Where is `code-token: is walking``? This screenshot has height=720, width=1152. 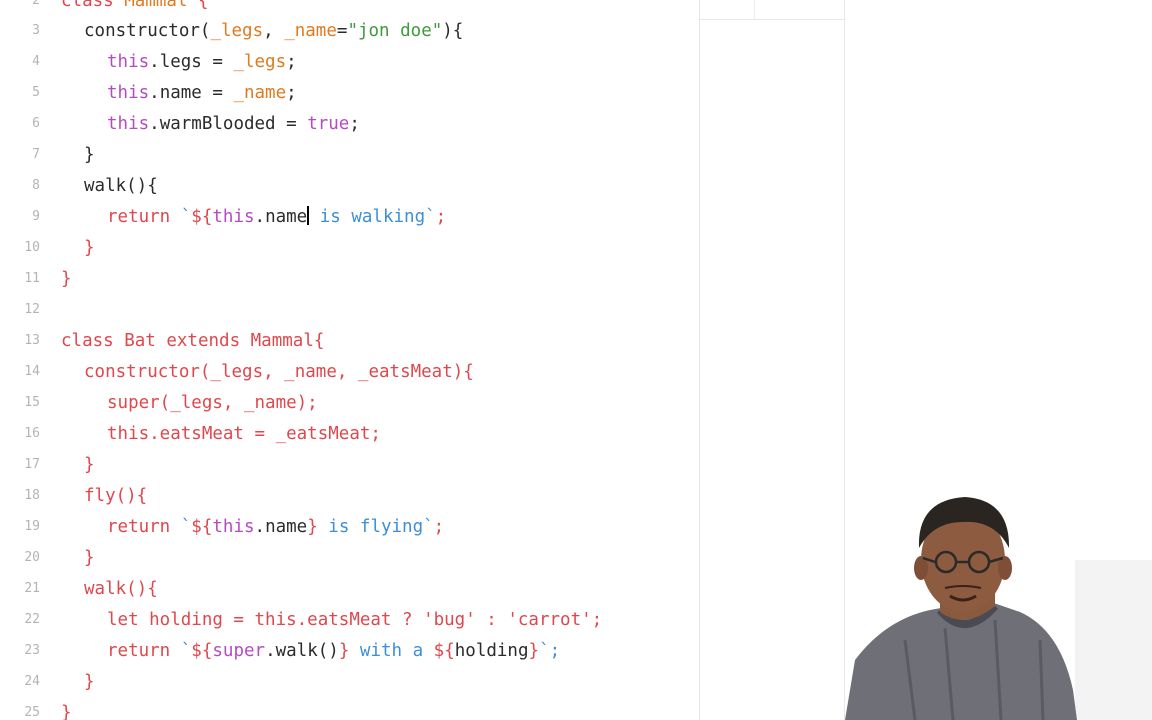
code-token: is walking` is located at coordinates (372, 217).